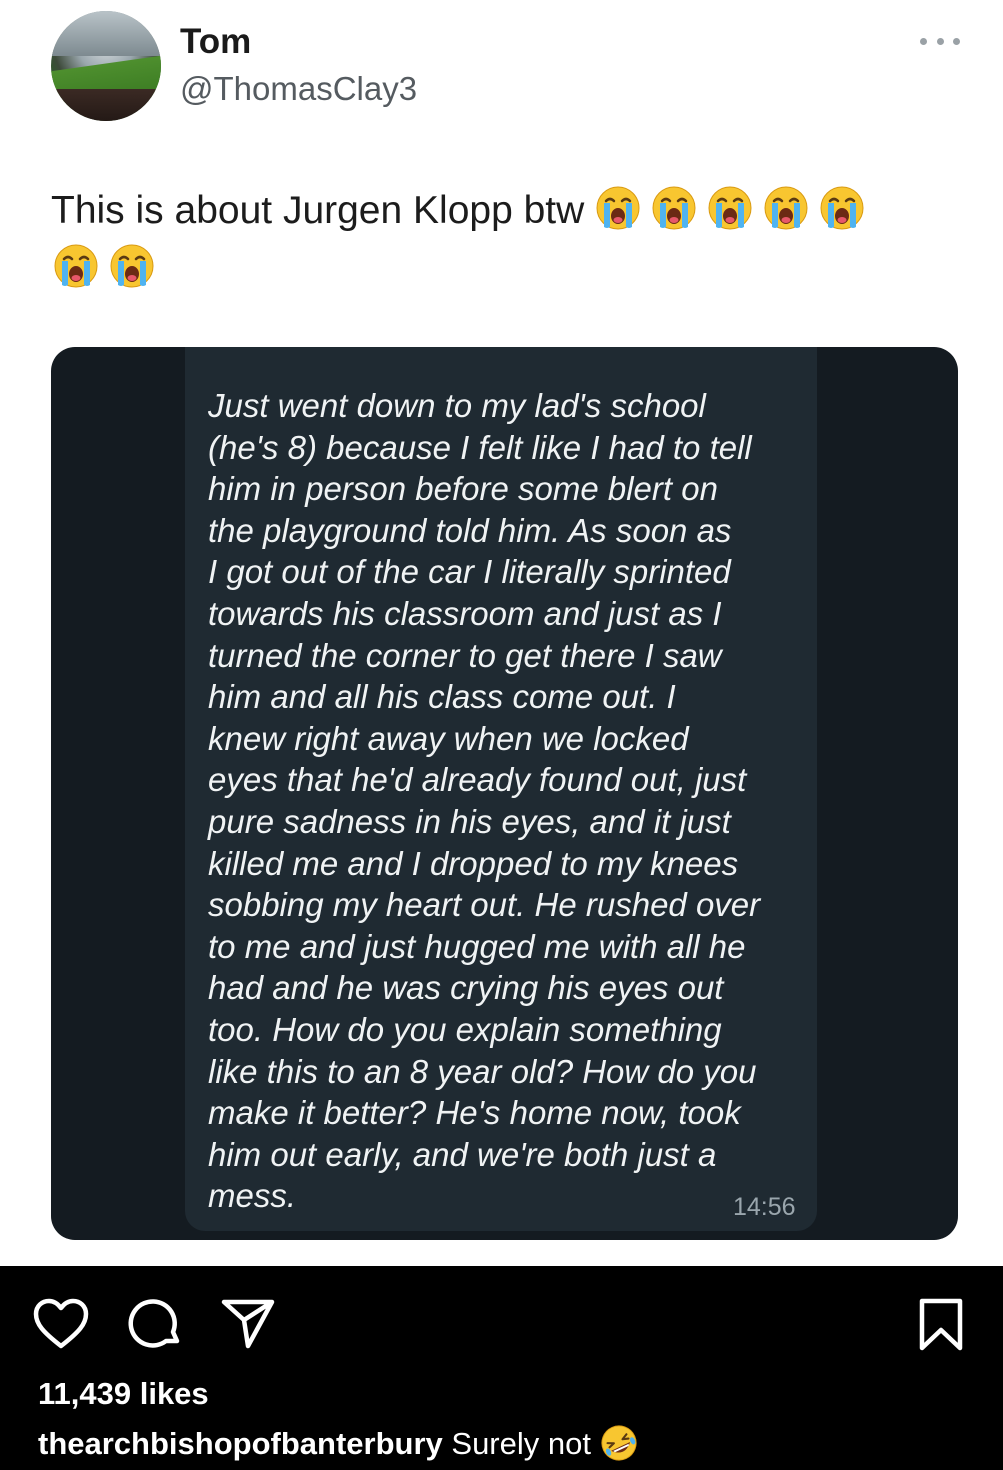 This screenshot has height=1470, width=1003. What do you see at coordinates (764, 1207) in the screenshot?
I see `message-time: 14:56` at bounding box center [764, 1207].